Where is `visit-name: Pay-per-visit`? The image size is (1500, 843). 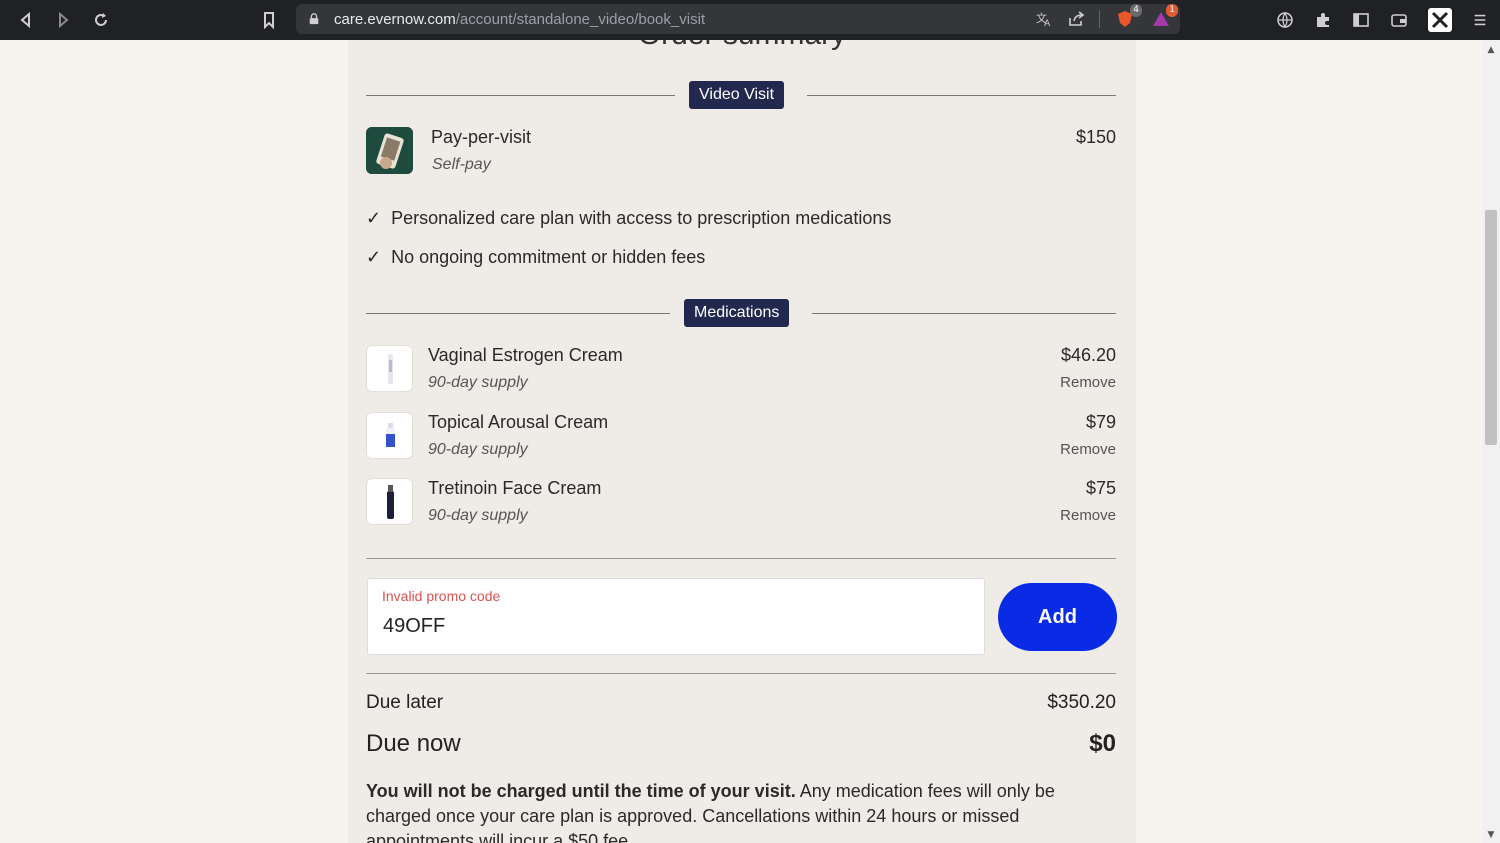
visit-name: Pay-per-visit is located at coordinates (481, 137).